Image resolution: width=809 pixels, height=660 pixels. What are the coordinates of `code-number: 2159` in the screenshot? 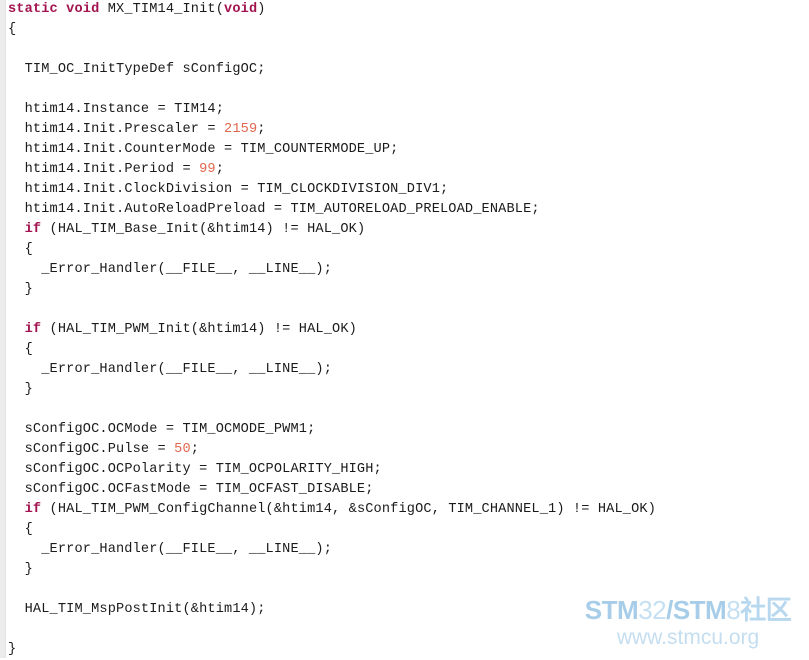 It's located at (241, 129).